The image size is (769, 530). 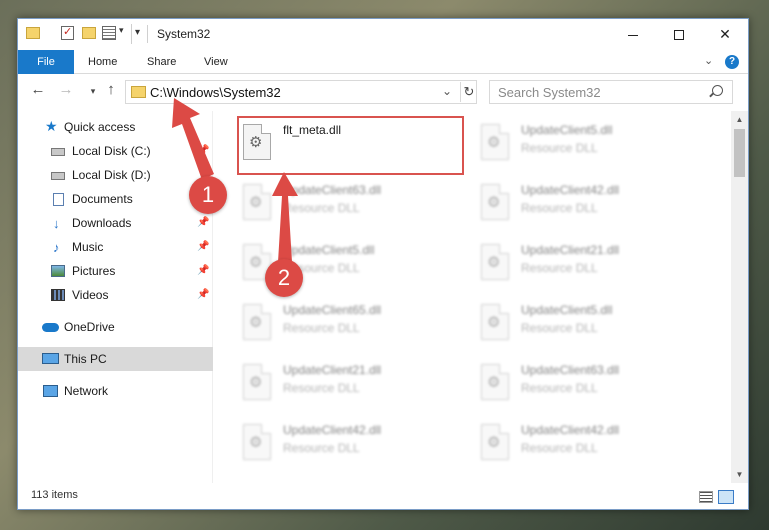 What do you see at coordinates (301, 92) in the screenshot?
I see `address-bar: C:\Windows\System32 ⌄ ↻` at bounding box center [301, 92].